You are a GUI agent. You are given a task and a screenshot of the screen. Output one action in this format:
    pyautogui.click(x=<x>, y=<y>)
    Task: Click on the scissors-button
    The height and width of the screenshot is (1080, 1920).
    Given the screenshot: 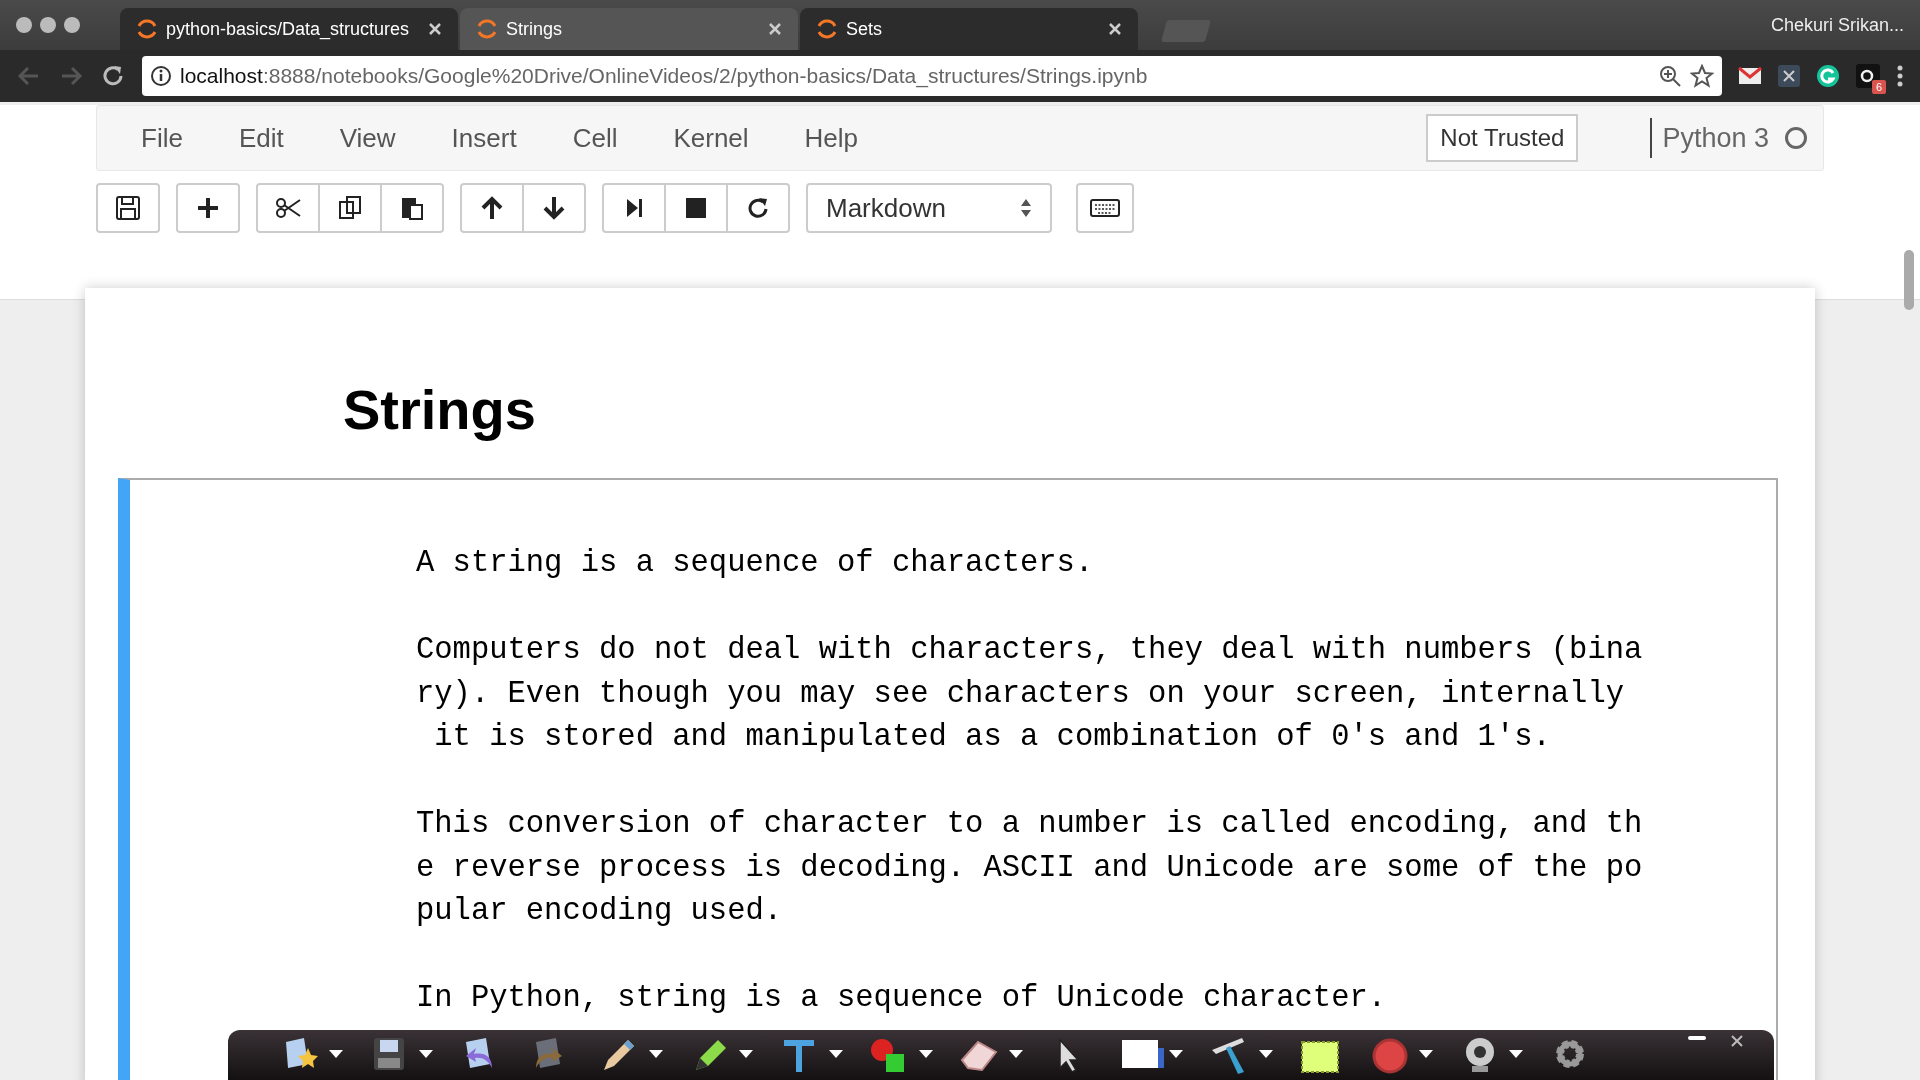 What is the action you would take?
    pyautogui.click(x=288, y=208)
    